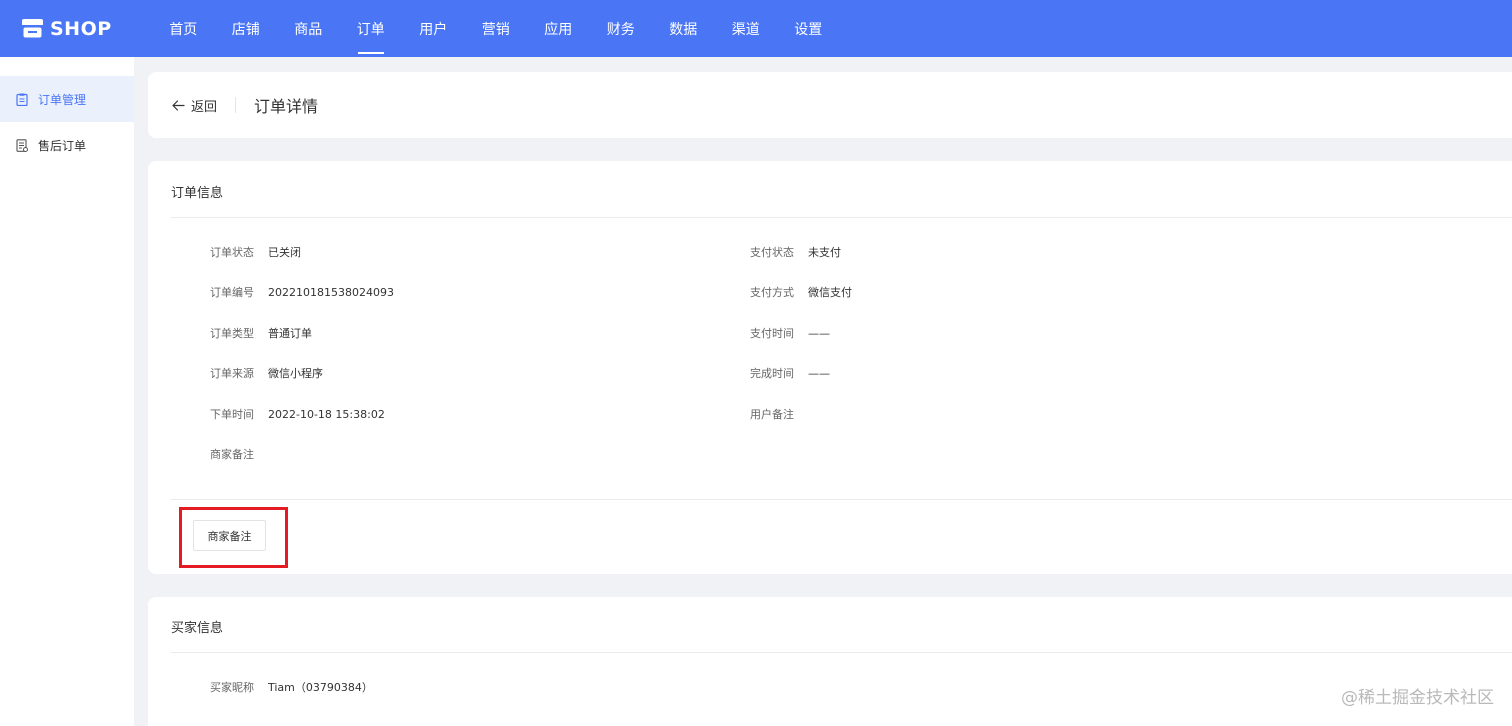 The width and height of the screenshot is (1512, 726). I want to click on field-payment-status: 支付状态 未支付, so click(787, 252).